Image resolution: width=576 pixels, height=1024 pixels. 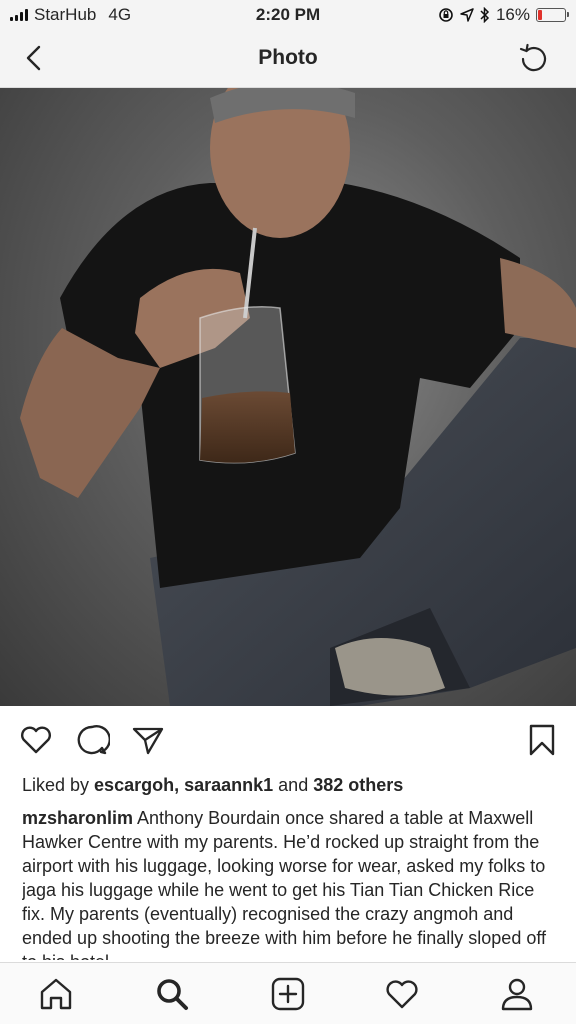 What do you see at coordinates (58, 785) in the screenshot?
I see `likes-prefix: Liked by` at bounding box center [58, 785].